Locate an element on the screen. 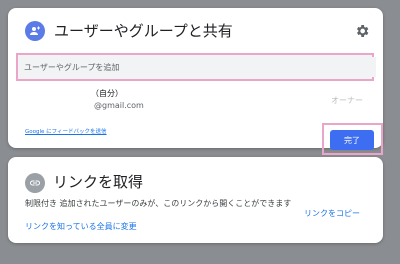  link-icon is located at coordinates (35, 183).